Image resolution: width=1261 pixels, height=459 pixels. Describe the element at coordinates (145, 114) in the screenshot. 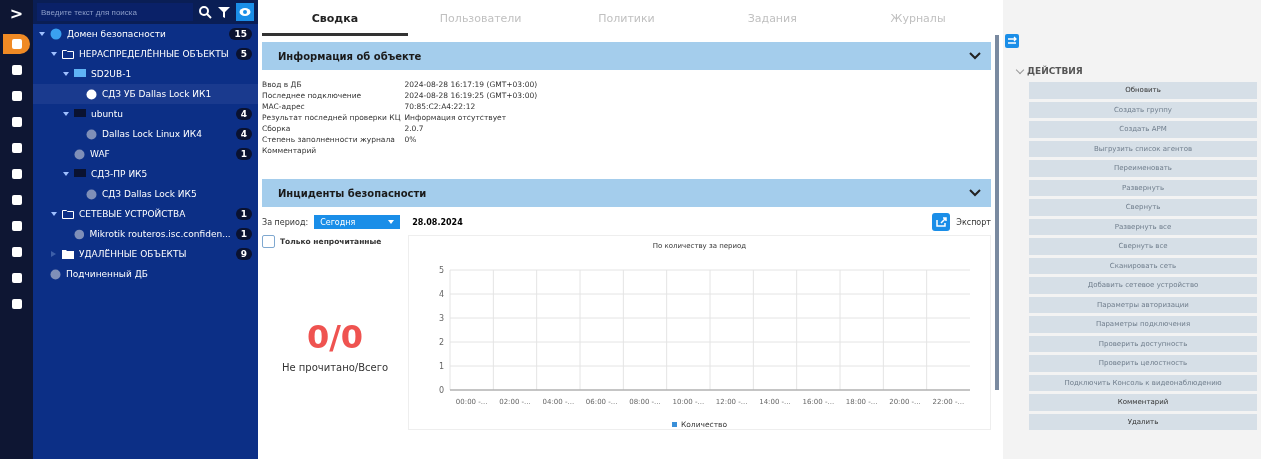

I see `tree-item: ubuntu 4` at that location.